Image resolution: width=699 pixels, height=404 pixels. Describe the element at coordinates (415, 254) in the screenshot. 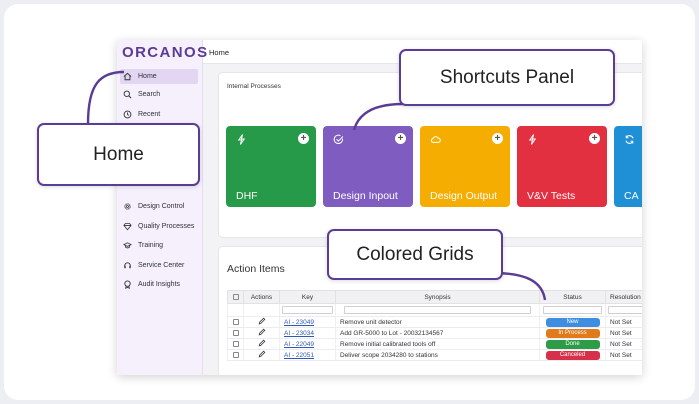

I see `colored-grids-callout: Colored Grids` at that location.